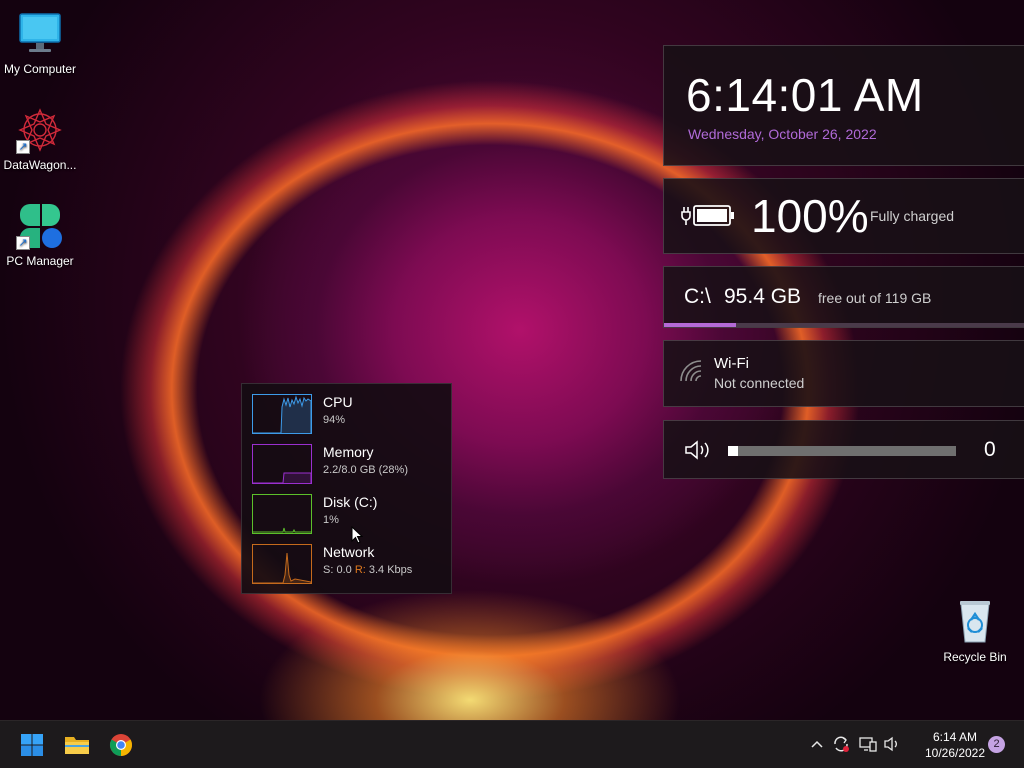 Image resolution: width=1024 pixels, height=768 pixels. Describe the element at coordinates (996, 744) in the screenshot. I see `notification-badge: 2` at that location.